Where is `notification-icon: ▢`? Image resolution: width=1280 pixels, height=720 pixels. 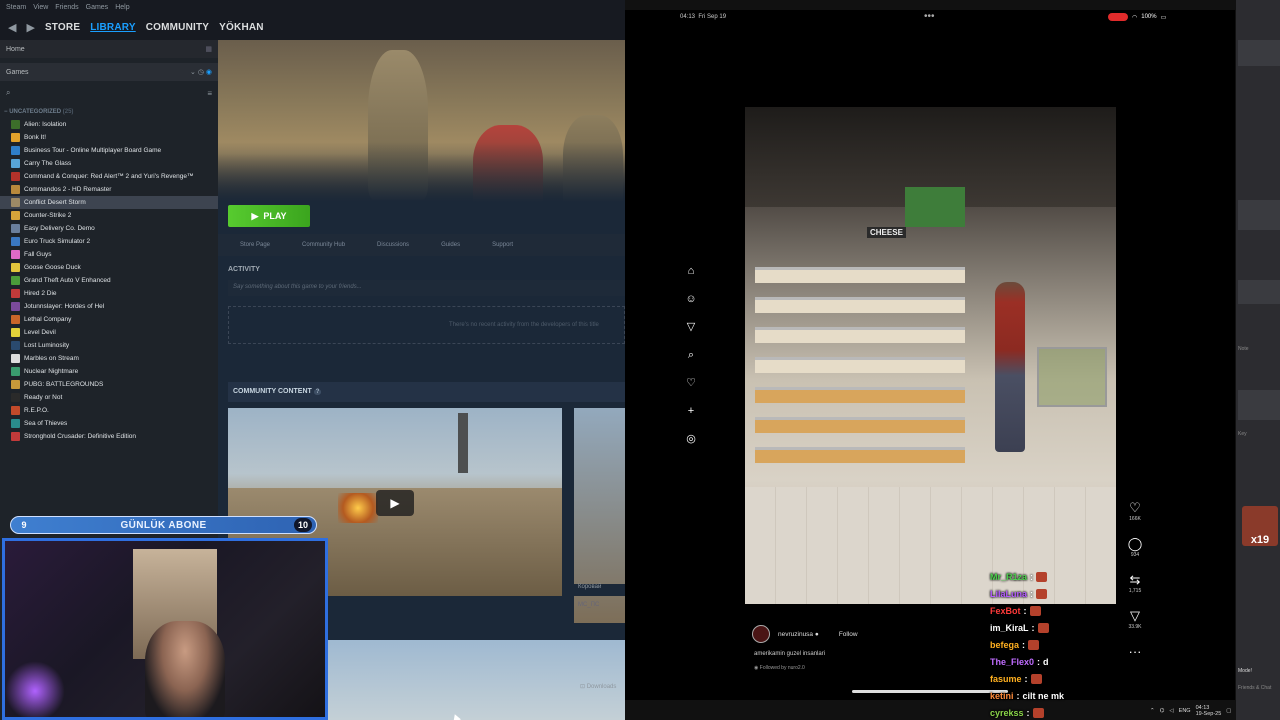
notification-icon: ▢ is located at coordinates (1228, 711).